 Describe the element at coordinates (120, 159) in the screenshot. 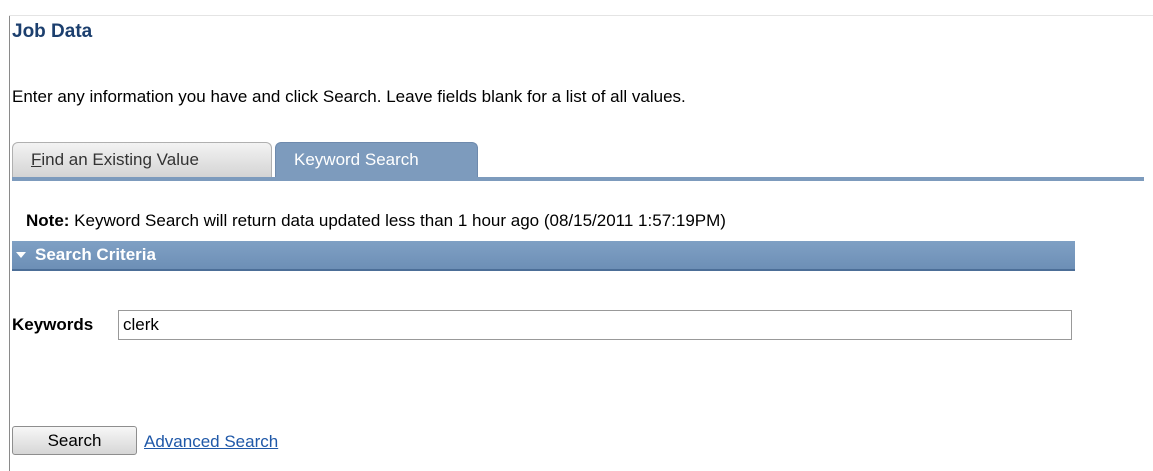

I see `tab-label: ind an Existing Value` at that location.